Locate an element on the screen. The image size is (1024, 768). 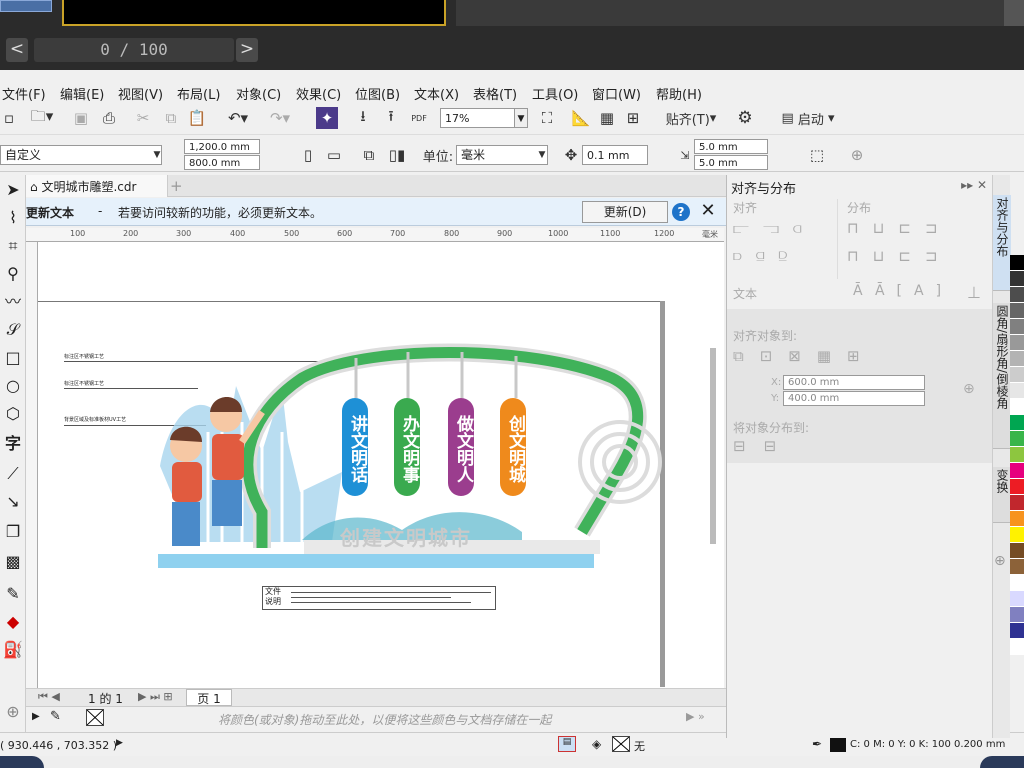
palette-scroll-icon: ▶ » is located at coordinates (695, 716).